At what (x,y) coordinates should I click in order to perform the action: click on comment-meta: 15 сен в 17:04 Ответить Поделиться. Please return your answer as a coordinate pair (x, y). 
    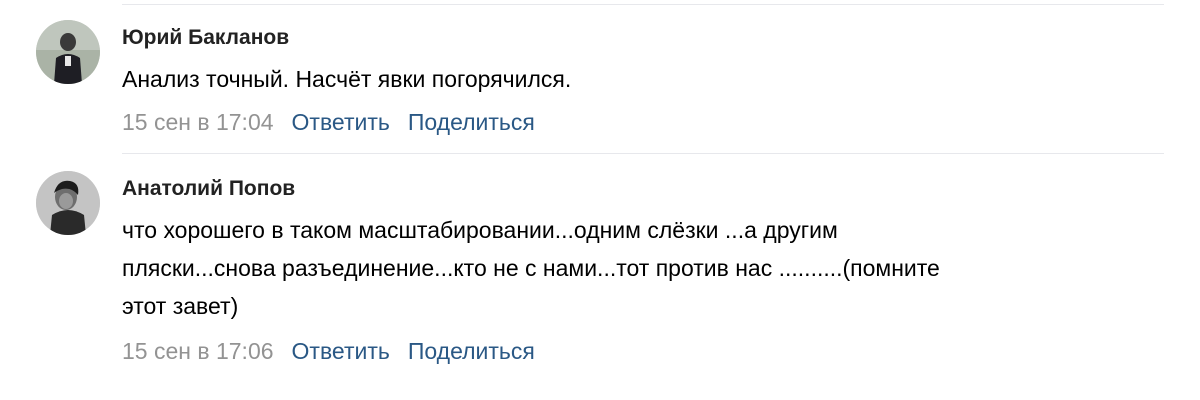
    Looking at the image, I should click on (328, 122).